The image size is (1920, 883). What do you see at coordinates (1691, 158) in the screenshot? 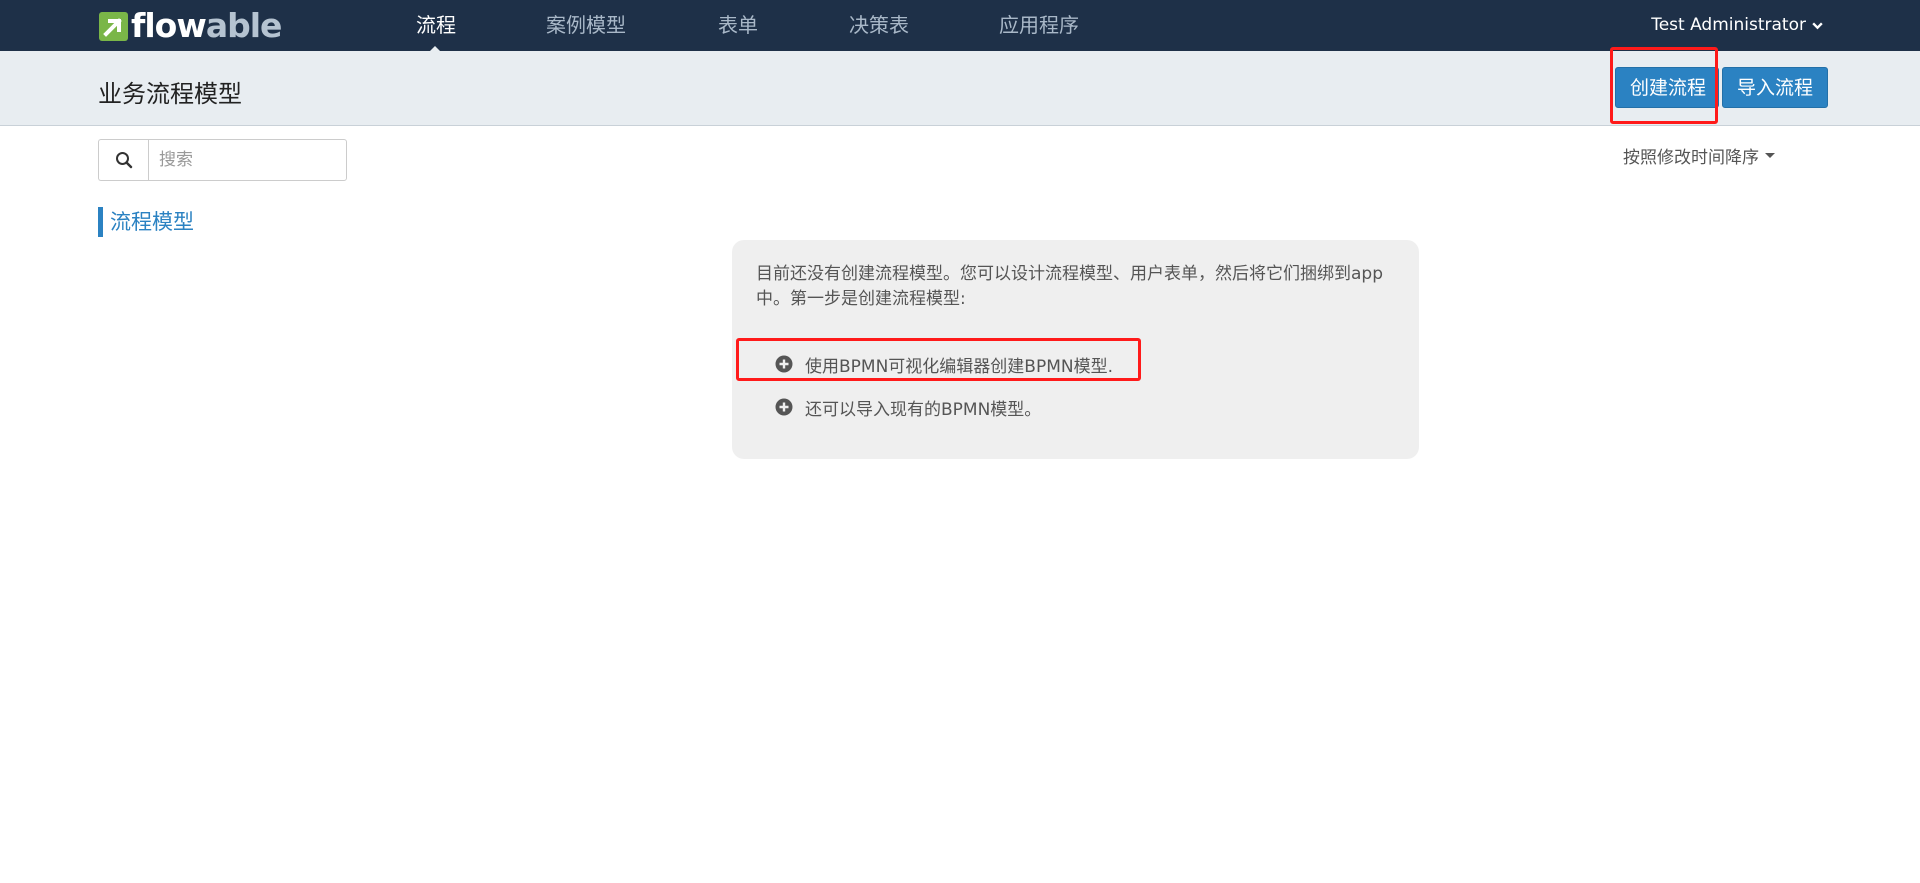
I see `sort-label: 按照修改时间降序` at bounding box center [1691, 158].